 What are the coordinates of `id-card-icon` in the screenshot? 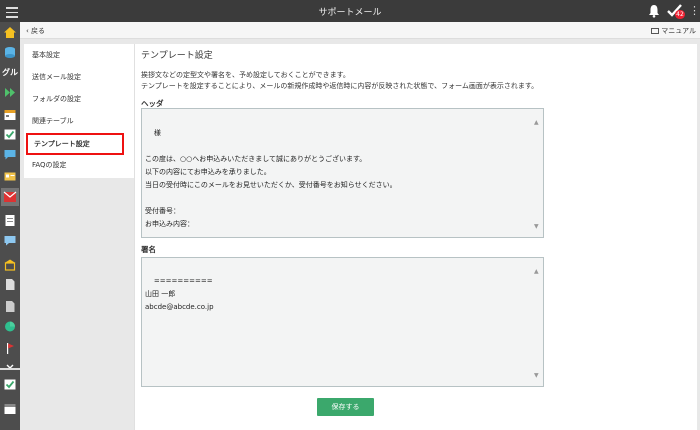 It's located at (10, 176).